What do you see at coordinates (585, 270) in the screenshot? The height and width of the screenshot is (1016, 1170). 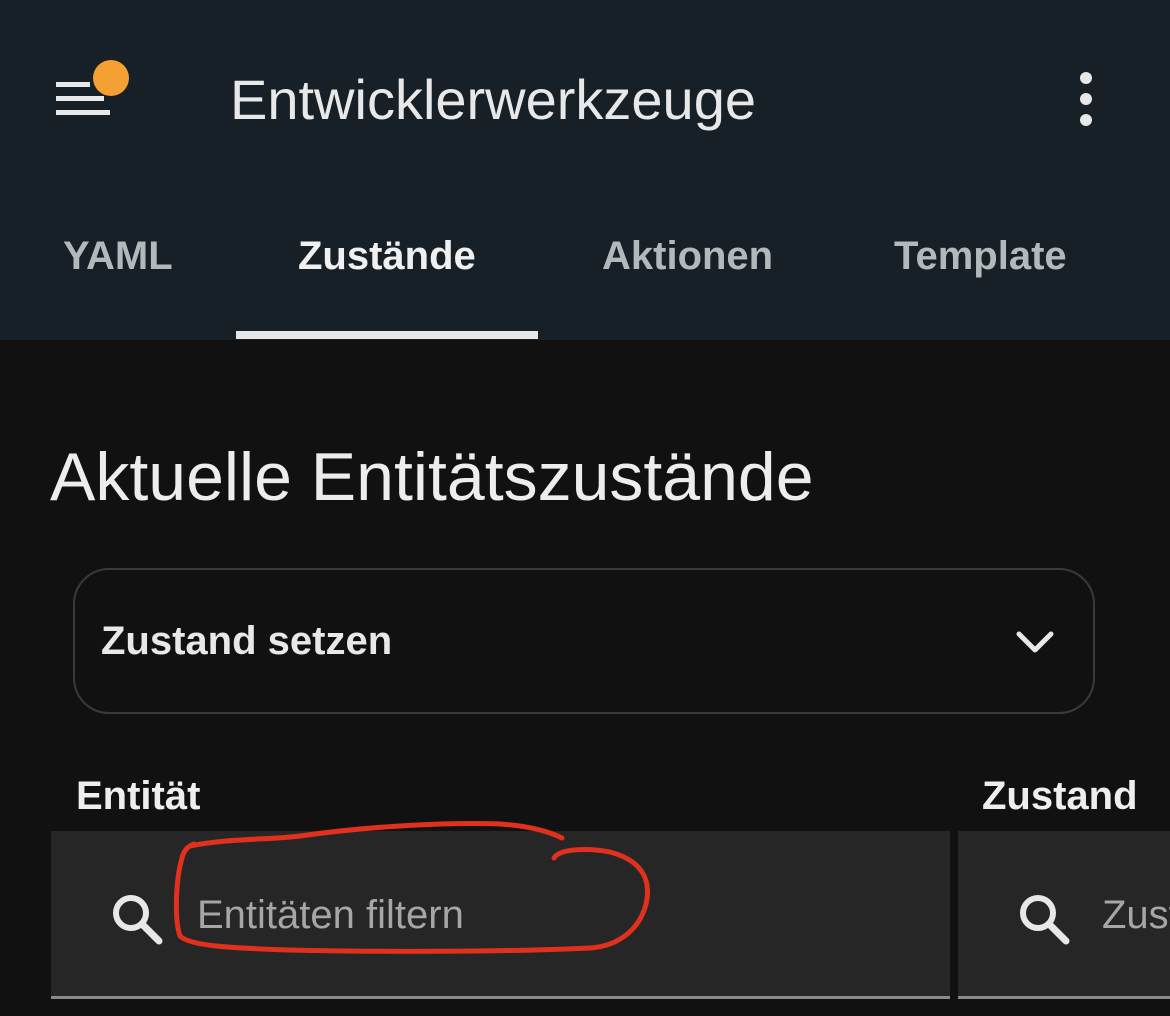 I see `tab-bar: YAML Zustände Aktionen Template` at bounding box center [585, 270].